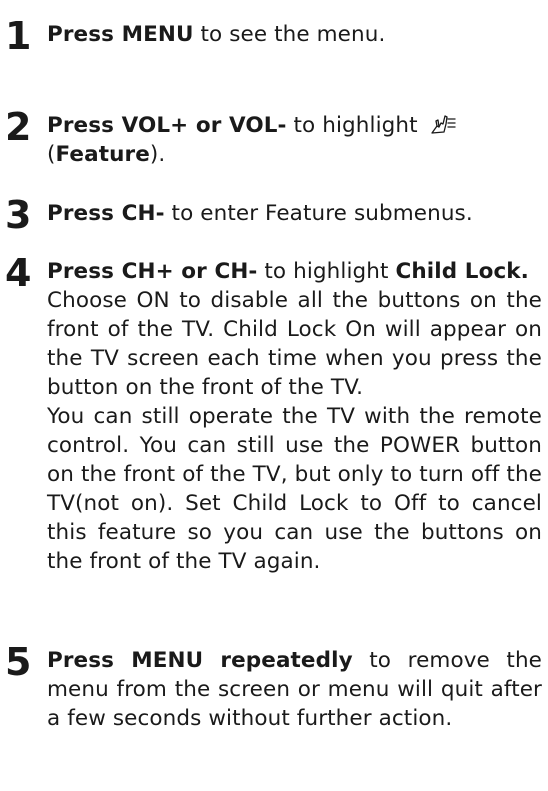  Describe the element at coordinates (18, 662) in the screenshot. I see `step-number: 5` at that location.